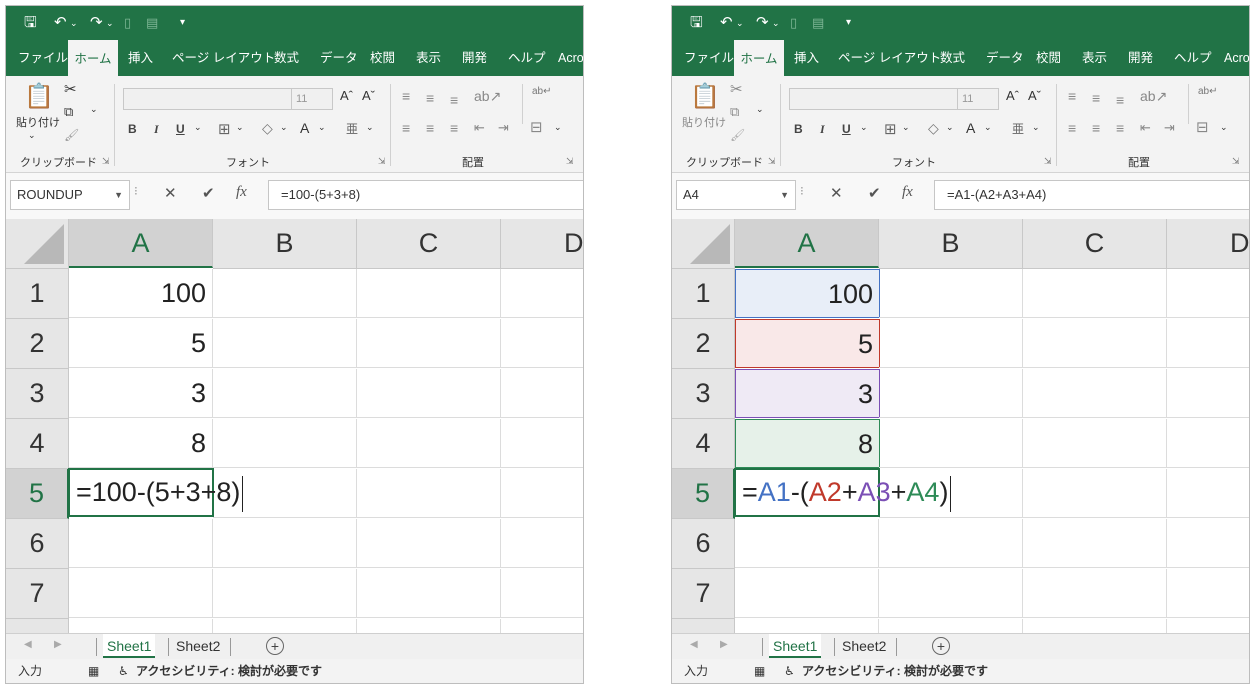 The height and width of the screenshot is (687, 1254). I want to click on paste-label: 貼り付け, so click(704, 122).